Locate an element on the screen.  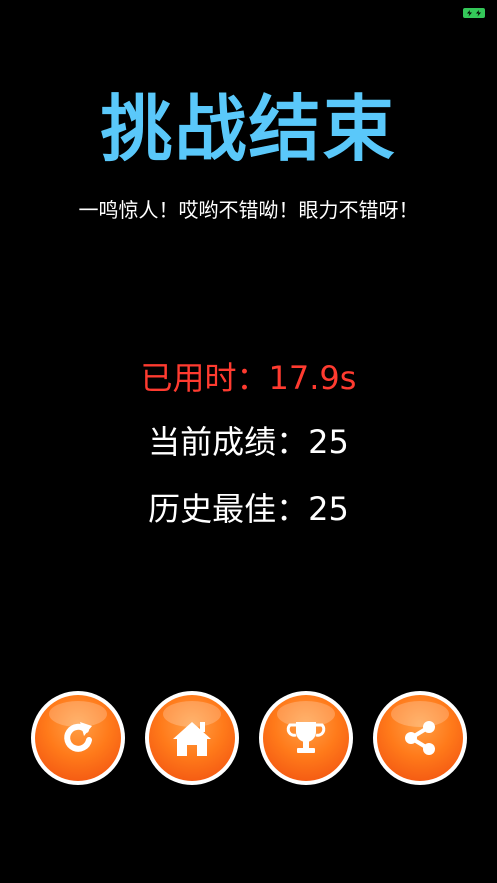
best-score: 历史最佳：25 is located at coordinates (248, 509).